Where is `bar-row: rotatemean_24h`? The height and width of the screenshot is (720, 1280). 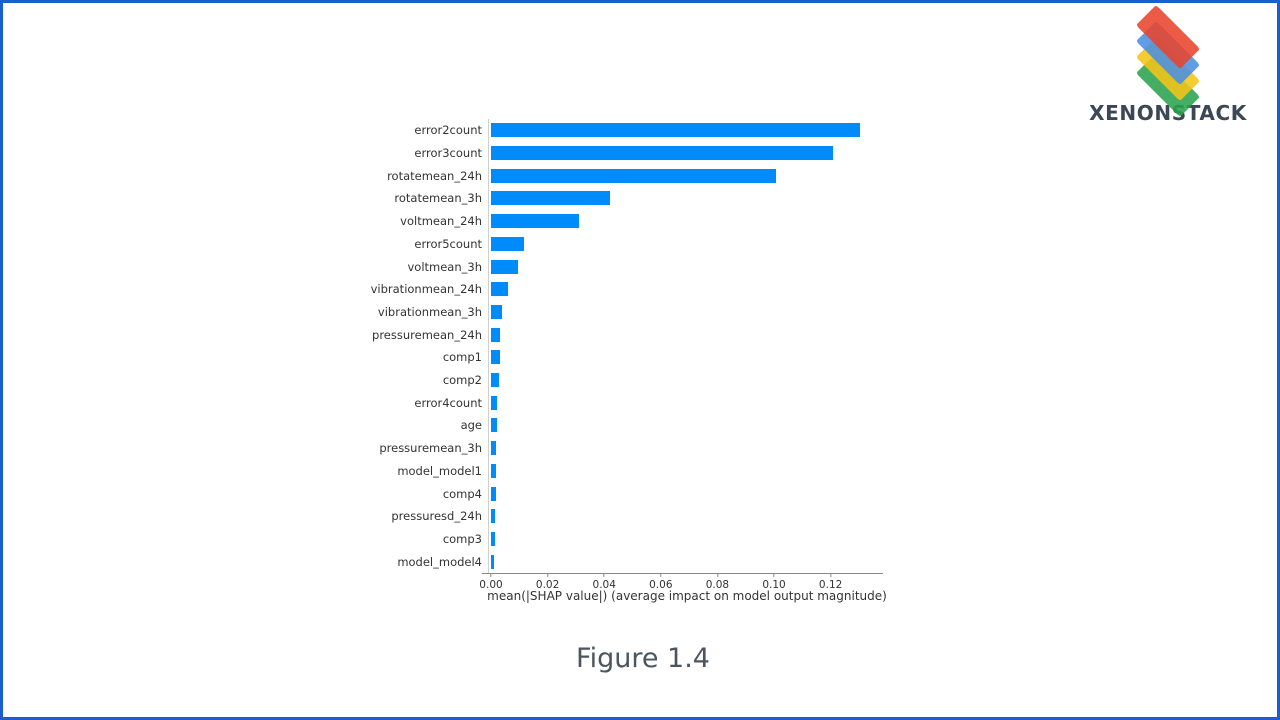
bar-row: rotatemean_24h is located at coordinates (581, 175).